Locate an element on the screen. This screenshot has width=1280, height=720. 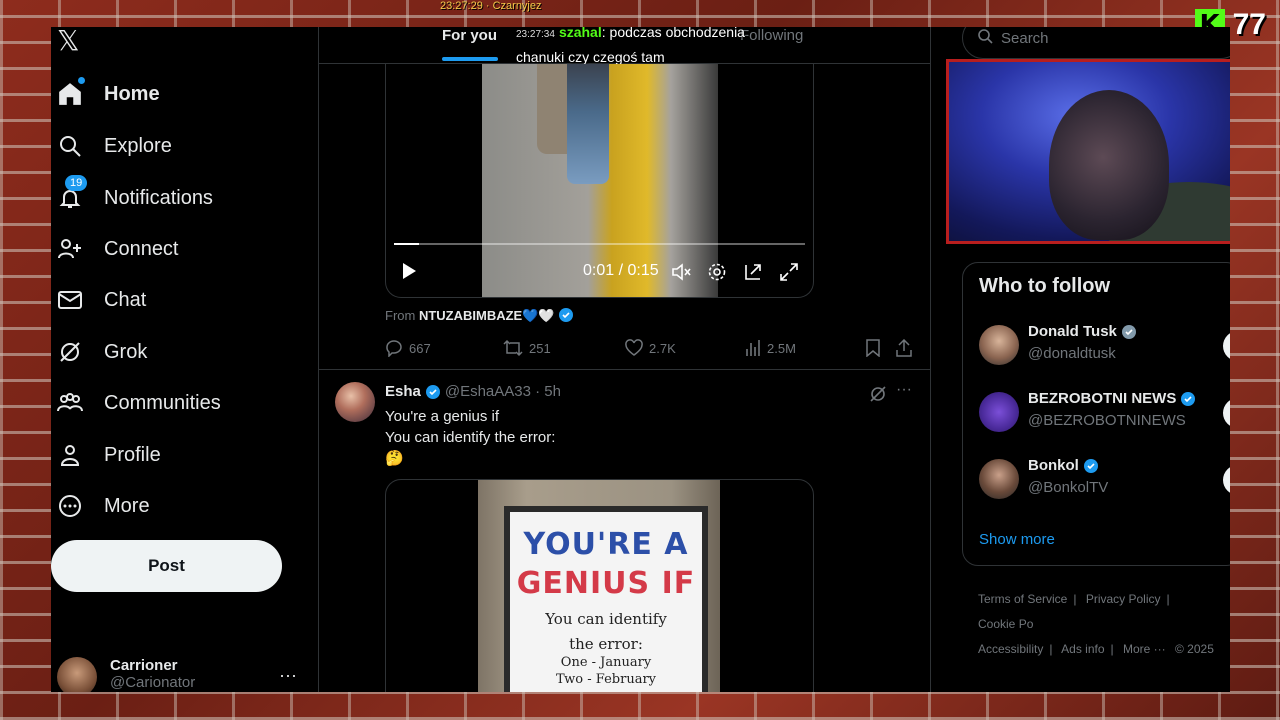
nav-more-label: More is located at coordinates (127, 505).